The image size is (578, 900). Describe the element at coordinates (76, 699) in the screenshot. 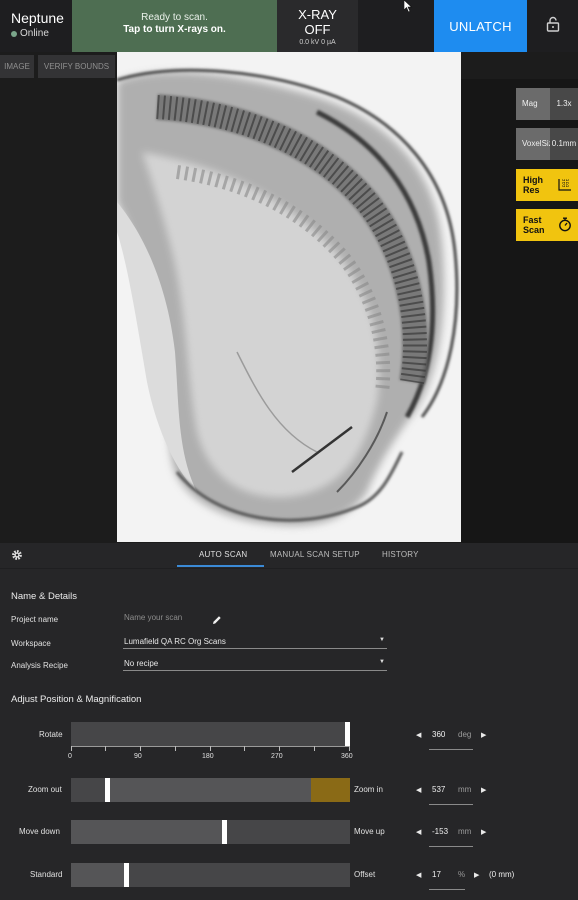

I see `adjust-position-heading: Adjust Position & Magnification` at that location.